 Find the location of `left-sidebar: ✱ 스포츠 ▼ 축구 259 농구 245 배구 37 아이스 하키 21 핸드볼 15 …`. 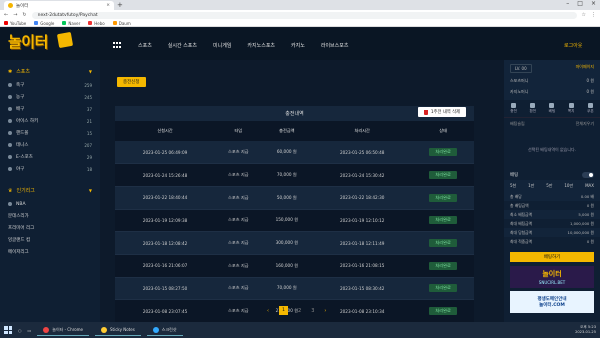

left-sidebar: ✱ 스포츠 ▼ 축구 259 농구 245 배구 37 아이스 하키 21 핸드볼 15 … is located at coordinates (50, 191).